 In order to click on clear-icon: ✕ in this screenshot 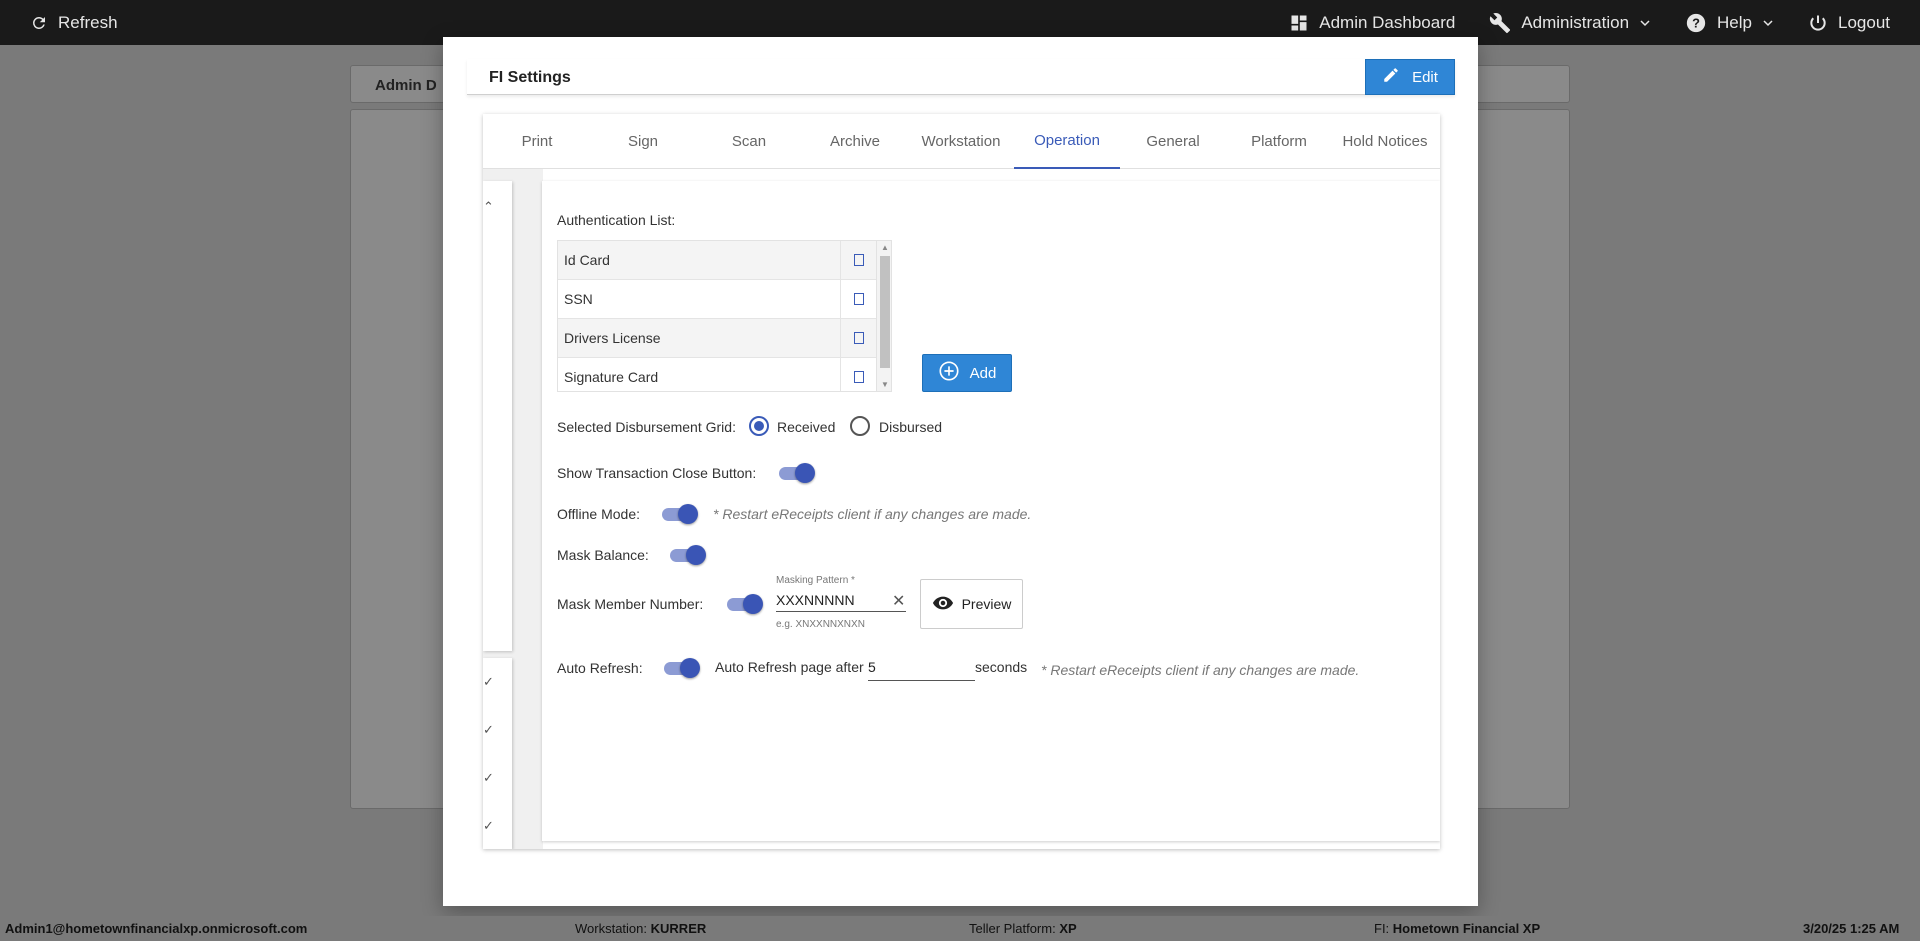, I will do `click(898, 601)`.